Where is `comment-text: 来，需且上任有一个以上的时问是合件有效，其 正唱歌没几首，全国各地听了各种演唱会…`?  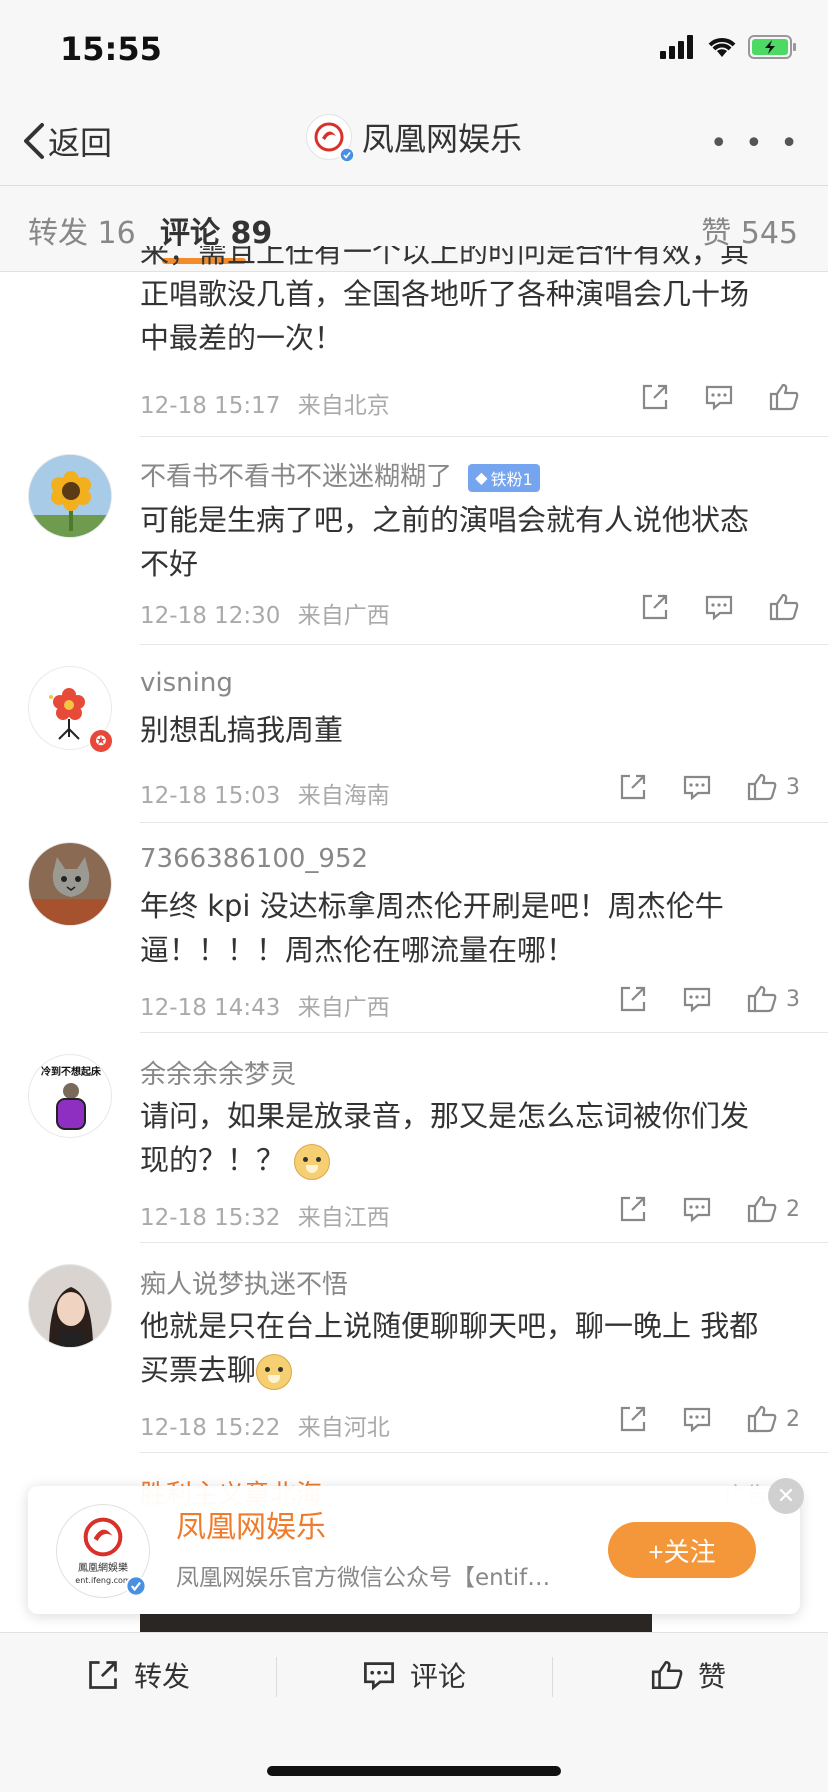 comment-text: 来，需且上任有一个以上的时问是合件有效，其 正唱歌没几首，全国各地听了各种演唱会… is located at coordinates (470, 303).